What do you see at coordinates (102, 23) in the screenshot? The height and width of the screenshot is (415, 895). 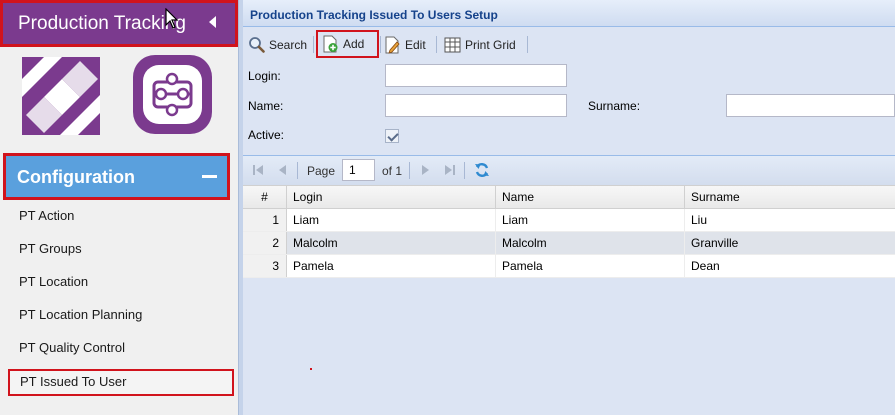 I see `app-title: Production Tracking` at bounding box center [102, 23].